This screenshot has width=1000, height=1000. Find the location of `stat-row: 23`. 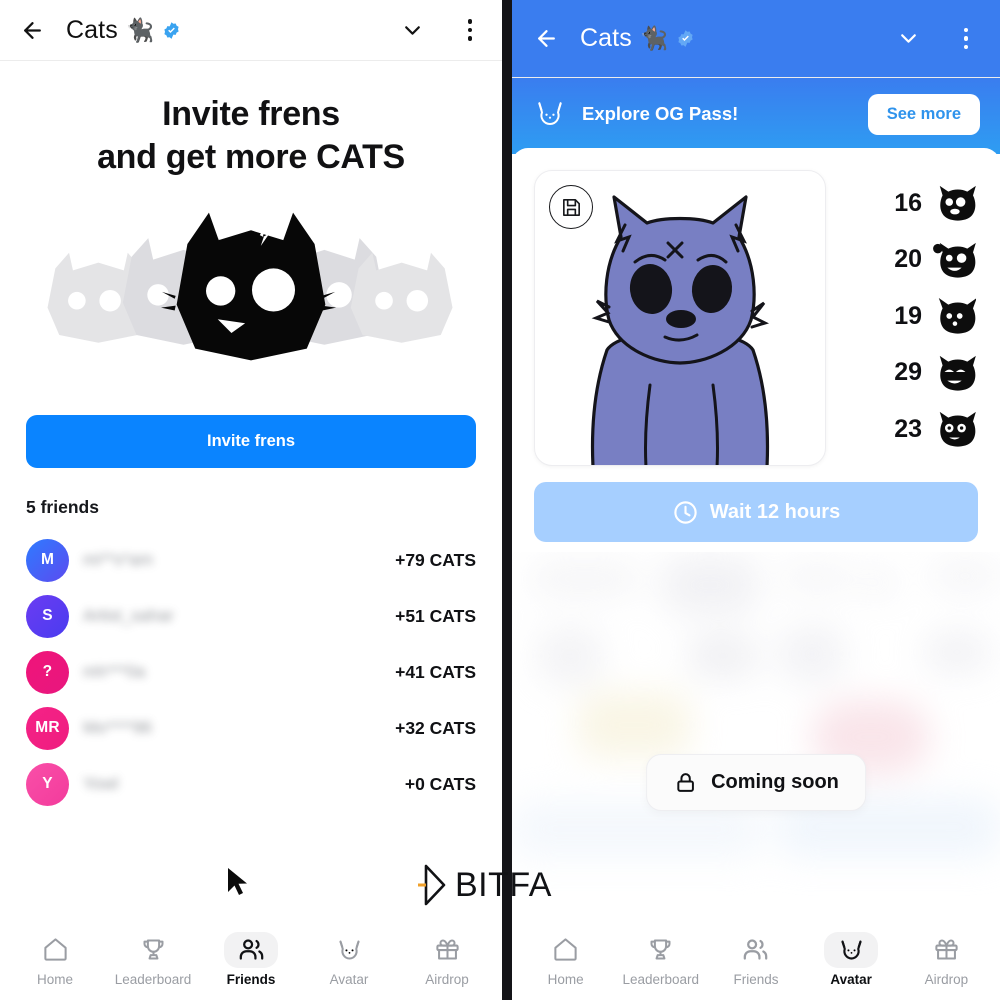

stat-row: 23 is located at coordinates (910, 429).